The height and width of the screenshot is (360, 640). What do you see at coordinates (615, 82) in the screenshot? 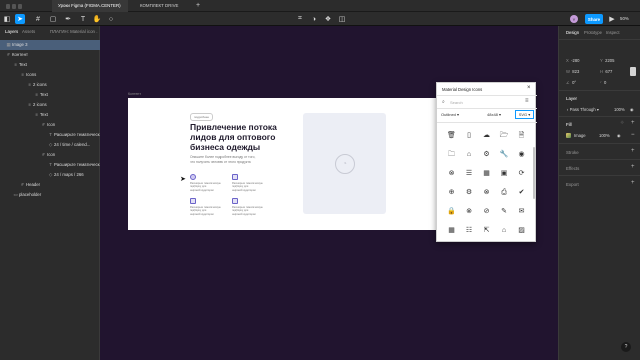
I see `corner-radius-field: ◜ 0` at bounding box center [615, 82].